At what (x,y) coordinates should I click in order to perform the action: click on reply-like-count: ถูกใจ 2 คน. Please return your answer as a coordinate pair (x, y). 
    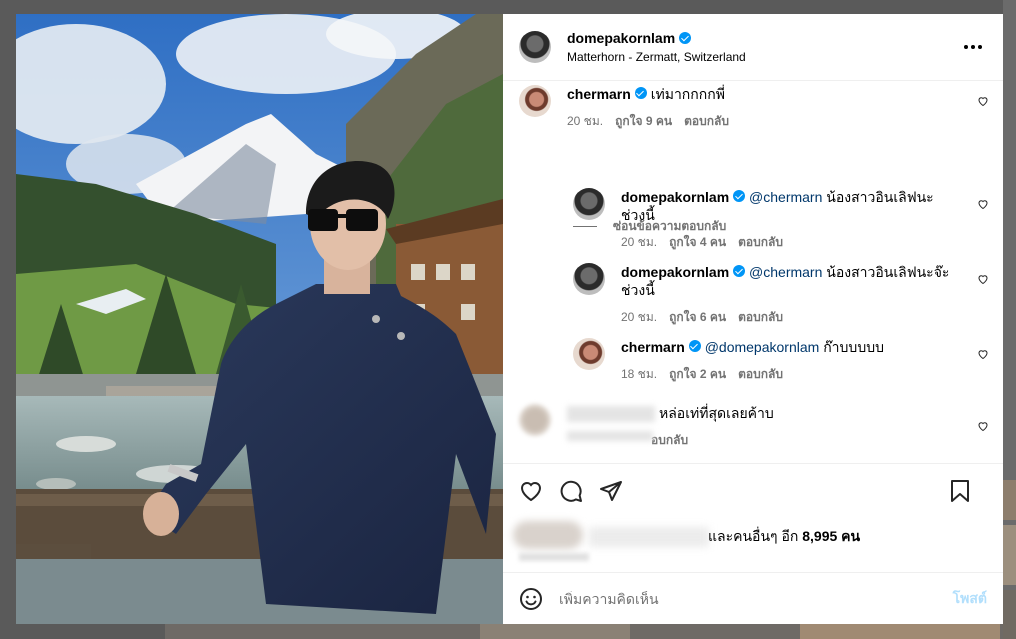
    Looking at the image, I should click on (697, 374).